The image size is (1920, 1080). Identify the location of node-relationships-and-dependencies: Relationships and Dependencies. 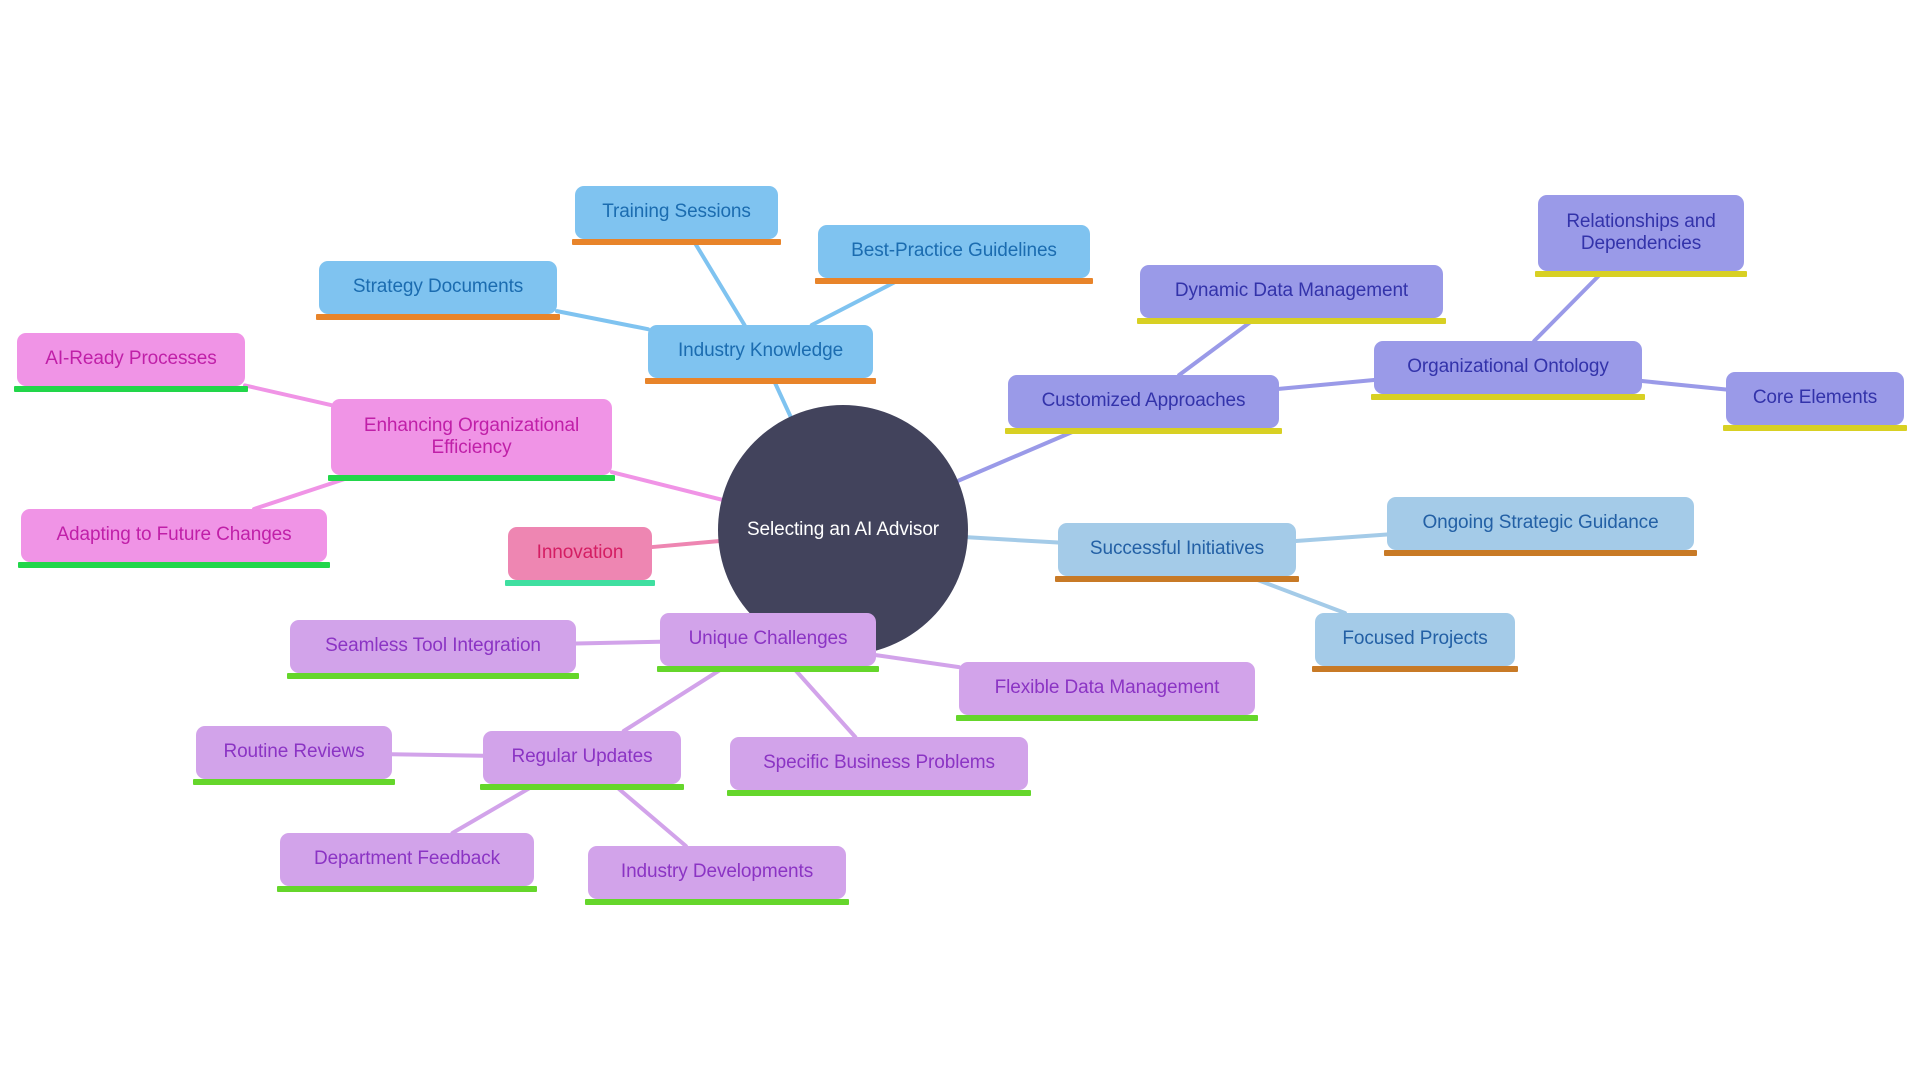
(1641, 236).